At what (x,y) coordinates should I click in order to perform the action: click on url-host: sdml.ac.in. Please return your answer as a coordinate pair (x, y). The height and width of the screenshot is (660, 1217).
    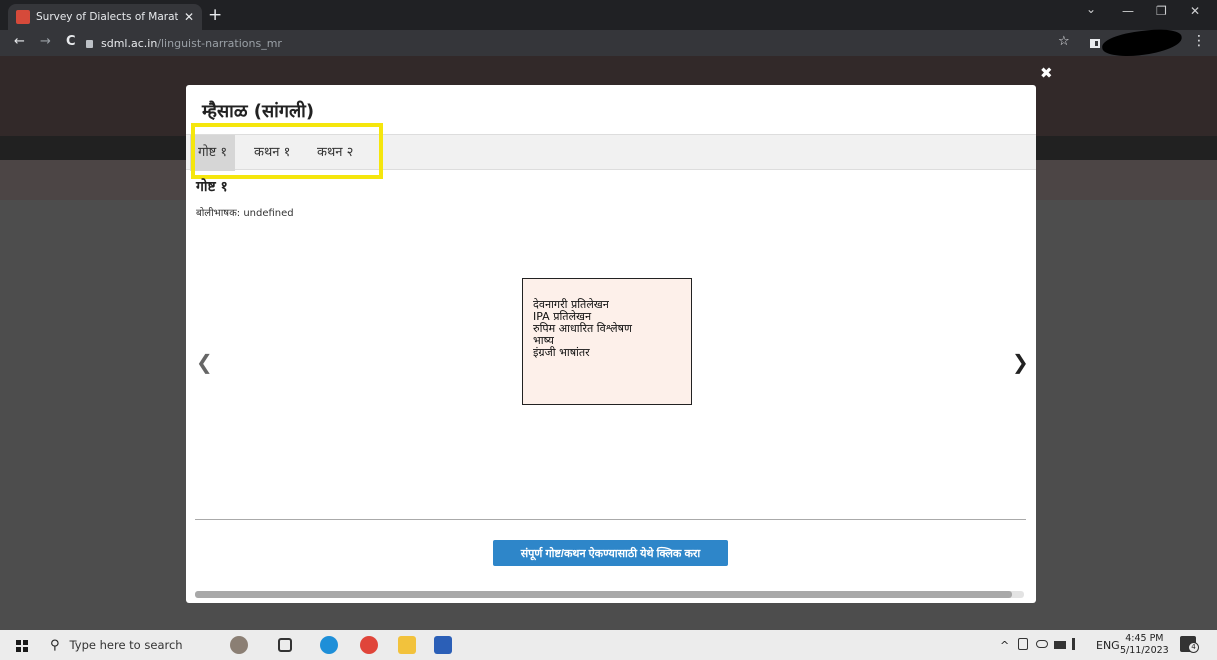
    Looking at the image, I should click on (129, 43).